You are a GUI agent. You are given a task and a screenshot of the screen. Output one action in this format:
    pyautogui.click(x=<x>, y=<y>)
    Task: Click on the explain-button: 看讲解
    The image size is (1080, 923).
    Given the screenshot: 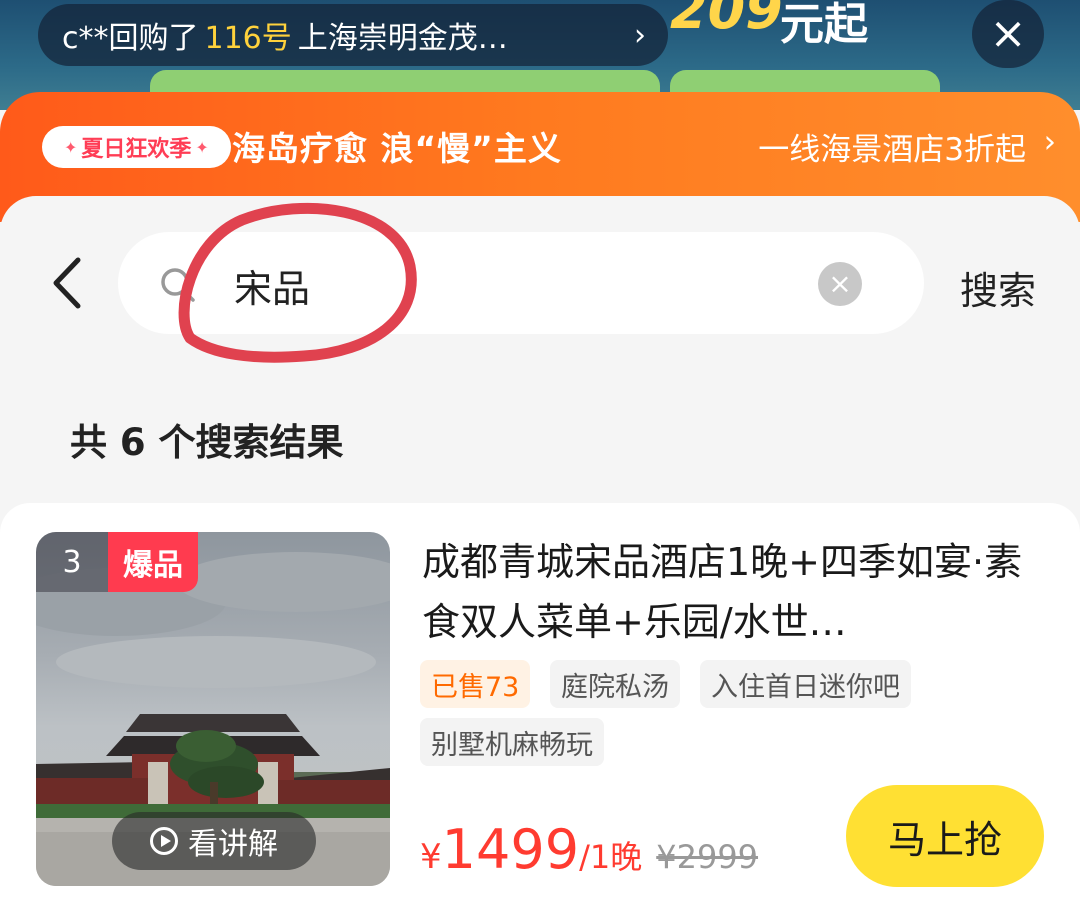 What is the action you would take?
    pyautogui.click(x=214, y=841)
    